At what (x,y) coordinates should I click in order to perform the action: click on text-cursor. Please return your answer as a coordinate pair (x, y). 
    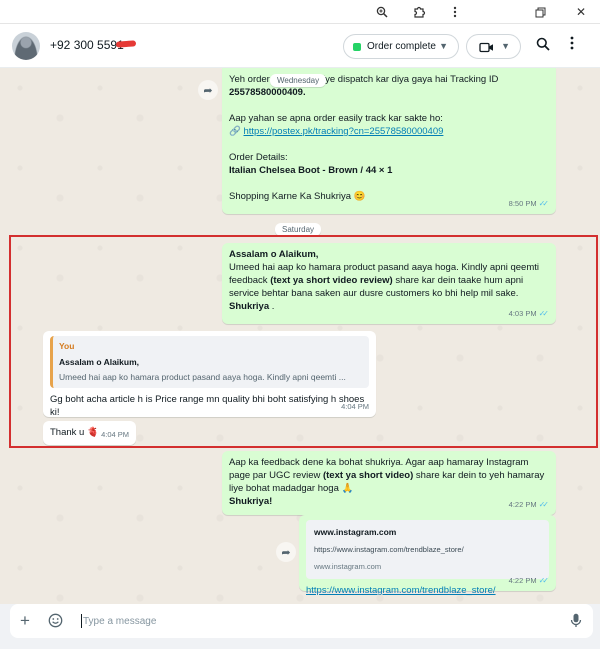
    Looking at the image, I should click on (81, 621).